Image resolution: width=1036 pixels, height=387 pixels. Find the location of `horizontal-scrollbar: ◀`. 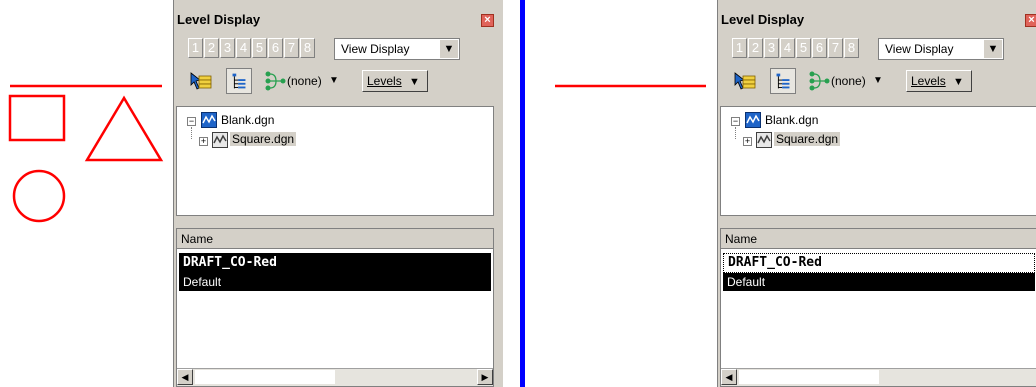

horizontal-scrollbar: ◀ is located at coordinates (878, 377).